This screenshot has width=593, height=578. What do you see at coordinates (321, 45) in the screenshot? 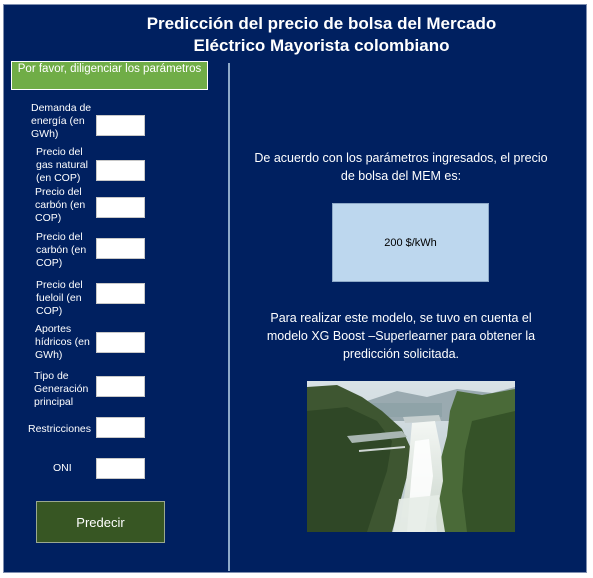
I see `page-title-line-2: Eléctrico Mayorista colombiano` at bounding box center [321, 45].